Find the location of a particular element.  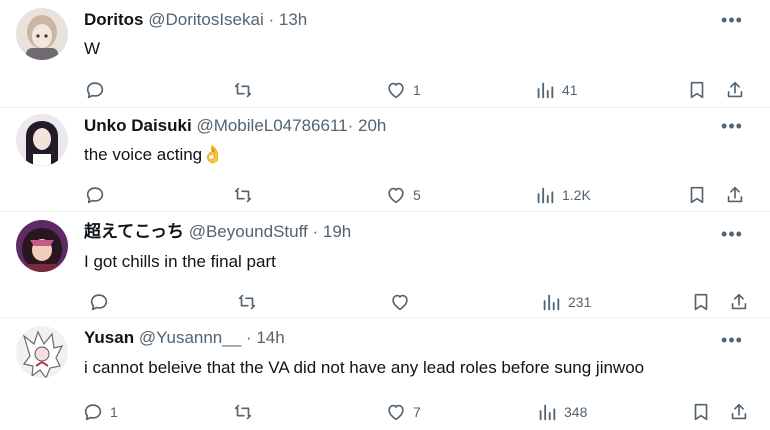

like-button: 5 is located at coordinates (403, 195).